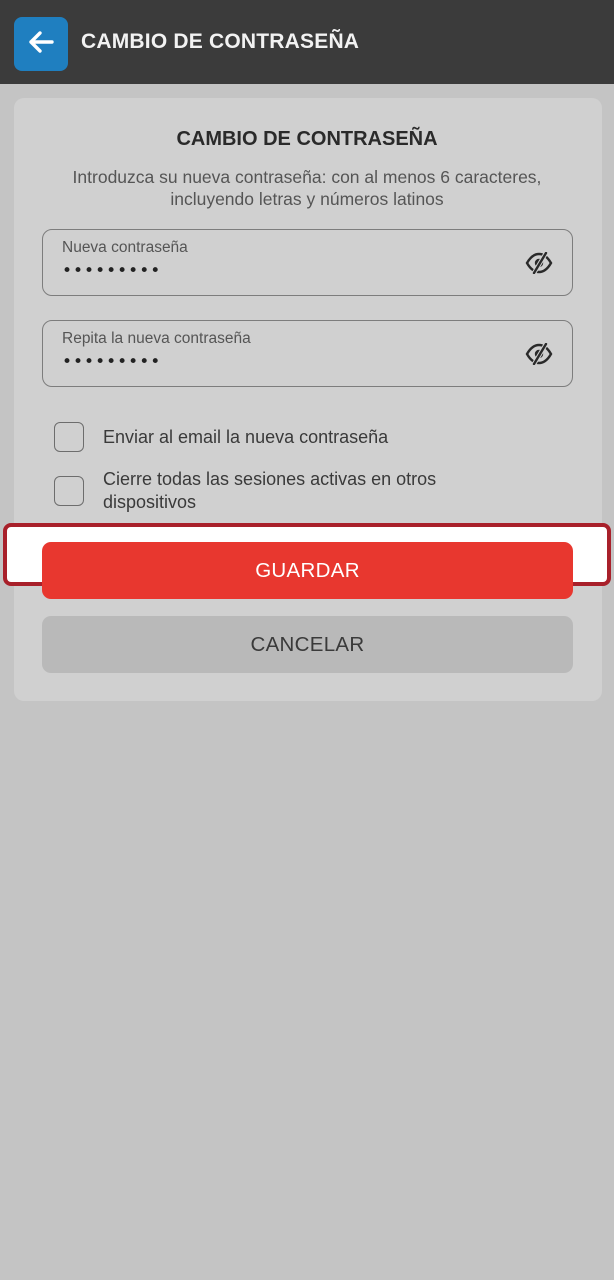 This screenshot has height=1280, width=614. I want to click on arrow-left-icon, so click(41, 44).